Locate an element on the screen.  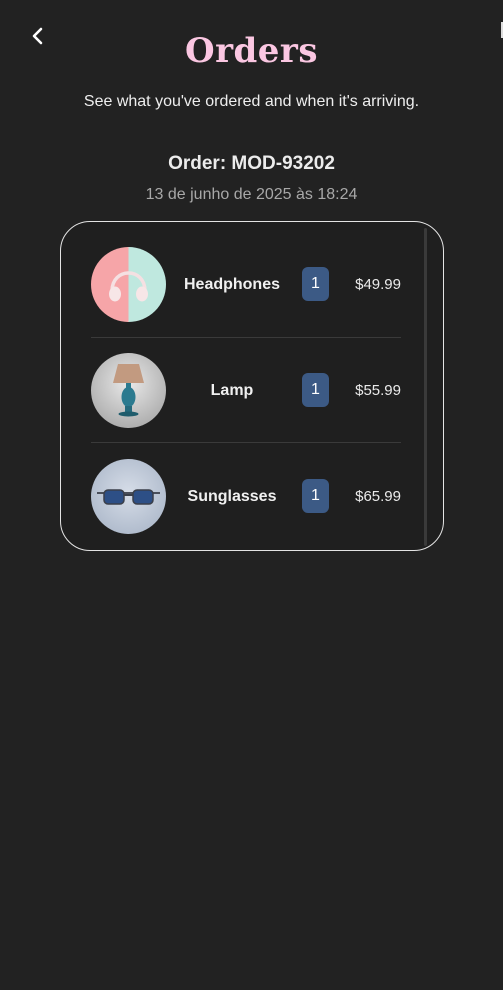
headphones-image is located at coordinates (128, 284).